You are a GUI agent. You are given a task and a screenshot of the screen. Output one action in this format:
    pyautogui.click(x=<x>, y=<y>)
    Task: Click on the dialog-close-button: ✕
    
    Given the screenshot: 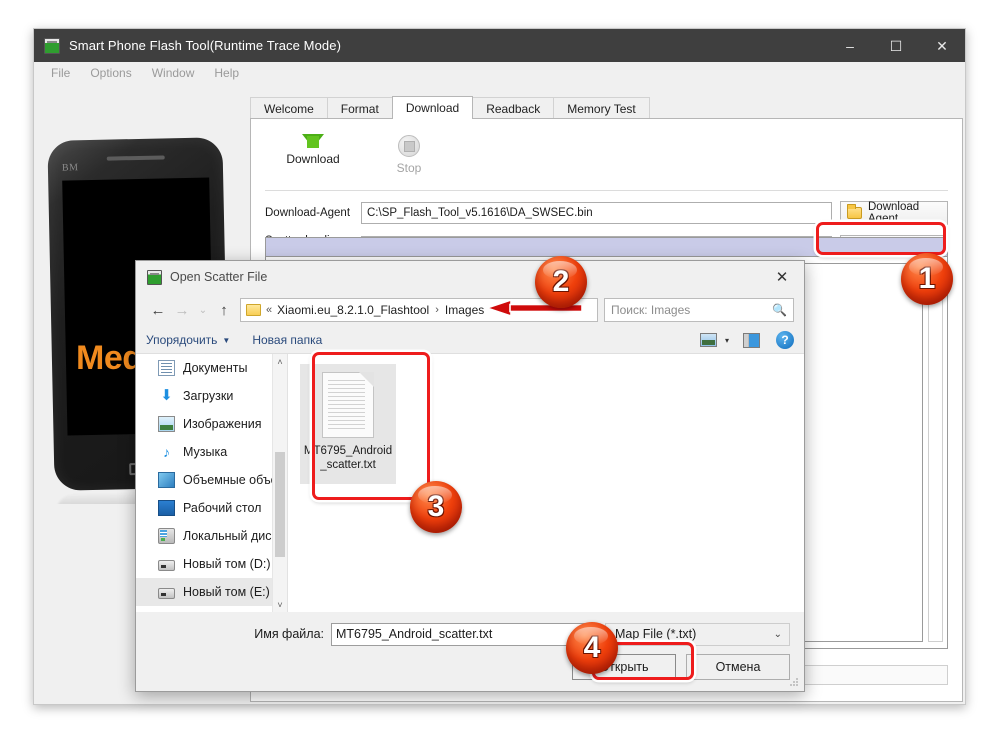 What is the action you would take?
    pyautogui.click(x=782, y=277)
    